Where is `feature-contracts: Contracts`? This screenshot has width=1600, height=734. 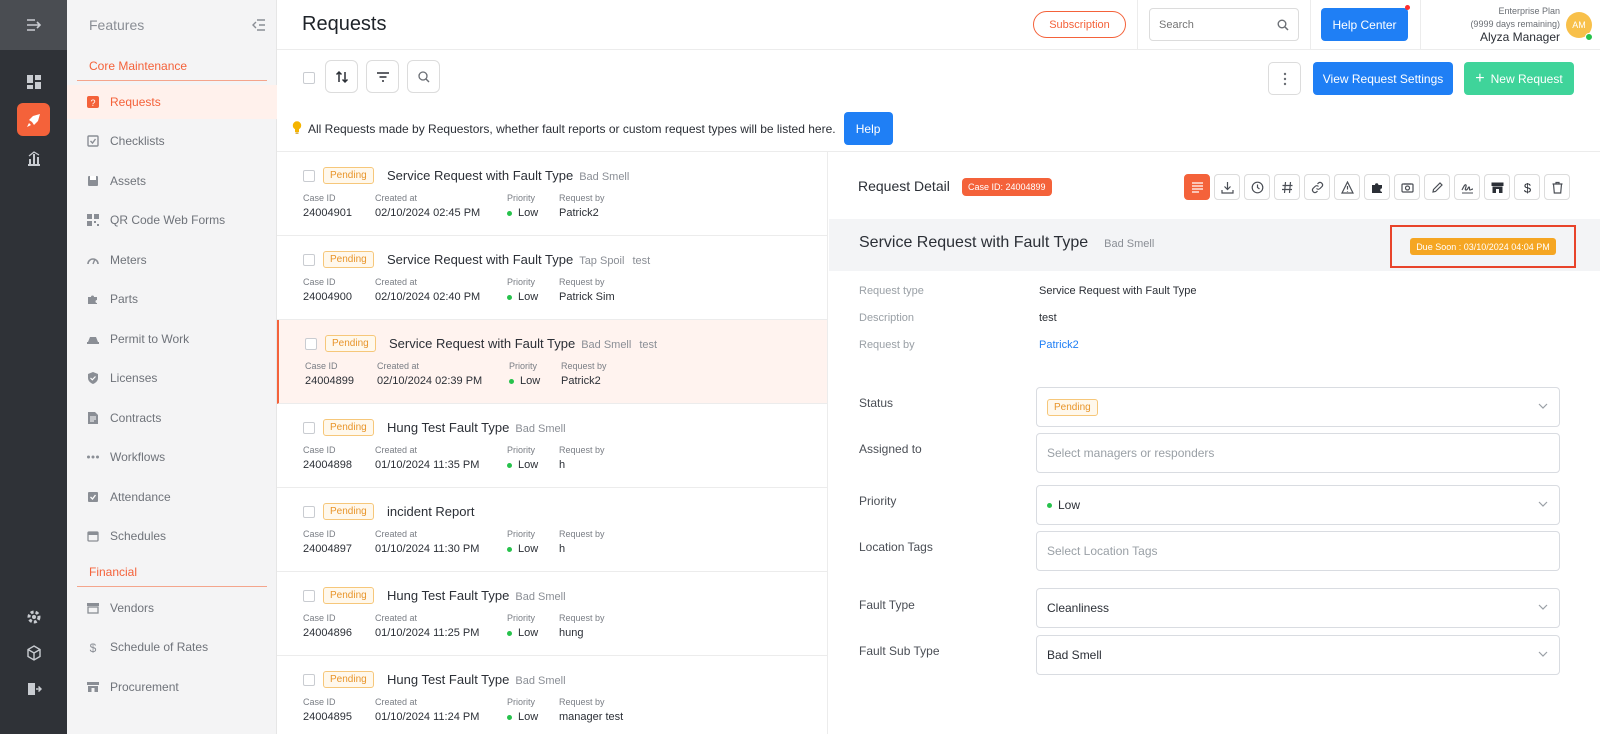
feature-contracts: Contracts is located at coordinates (172, 418).